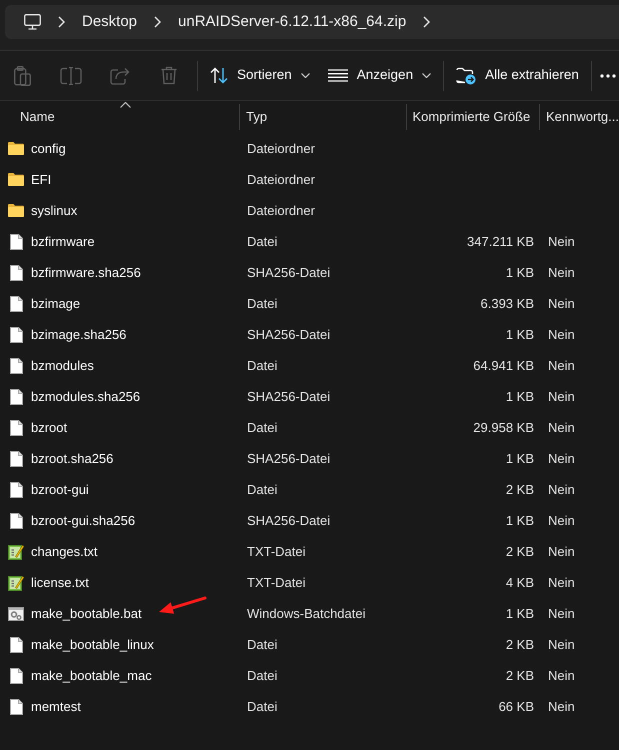  I want to click on file-name: bzroot-gui, so click(60, 489).